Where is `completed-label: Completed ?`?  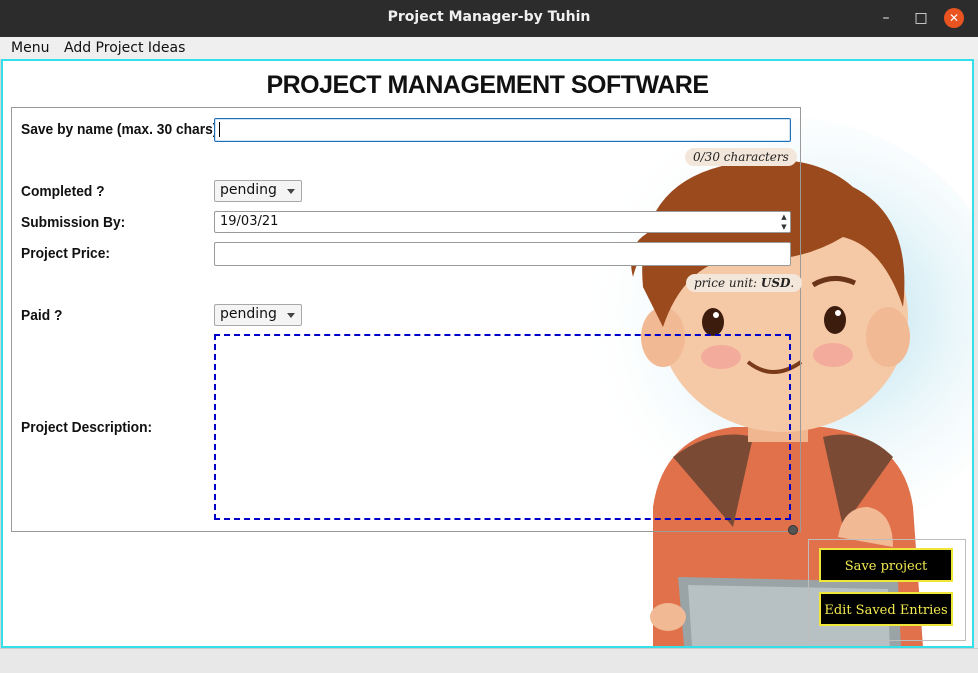
completed-label: Completed ? is located at coordinates (63, 191).